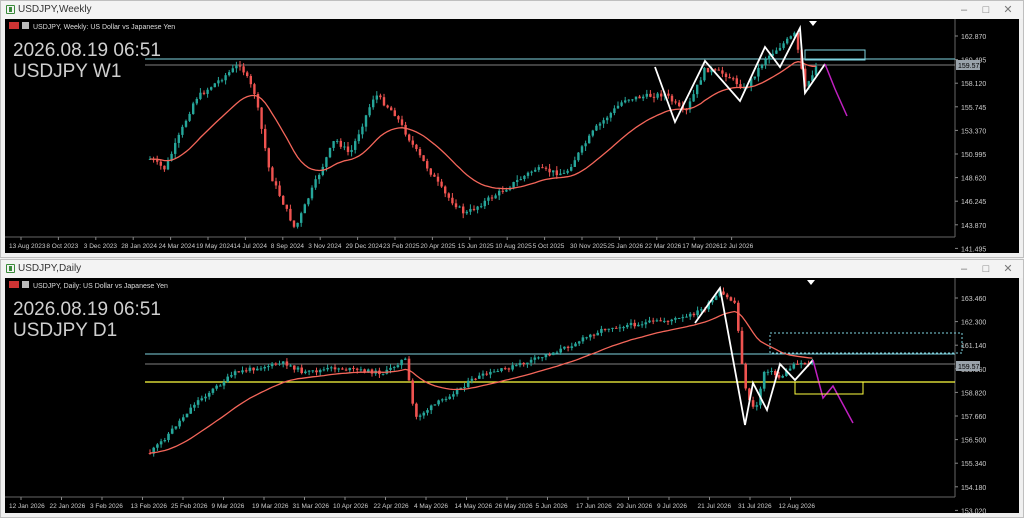 The width and height of the screenshot is (1024, 518). I want to click on time-tick-label: 13 Feb 2026, so click(149, 506).